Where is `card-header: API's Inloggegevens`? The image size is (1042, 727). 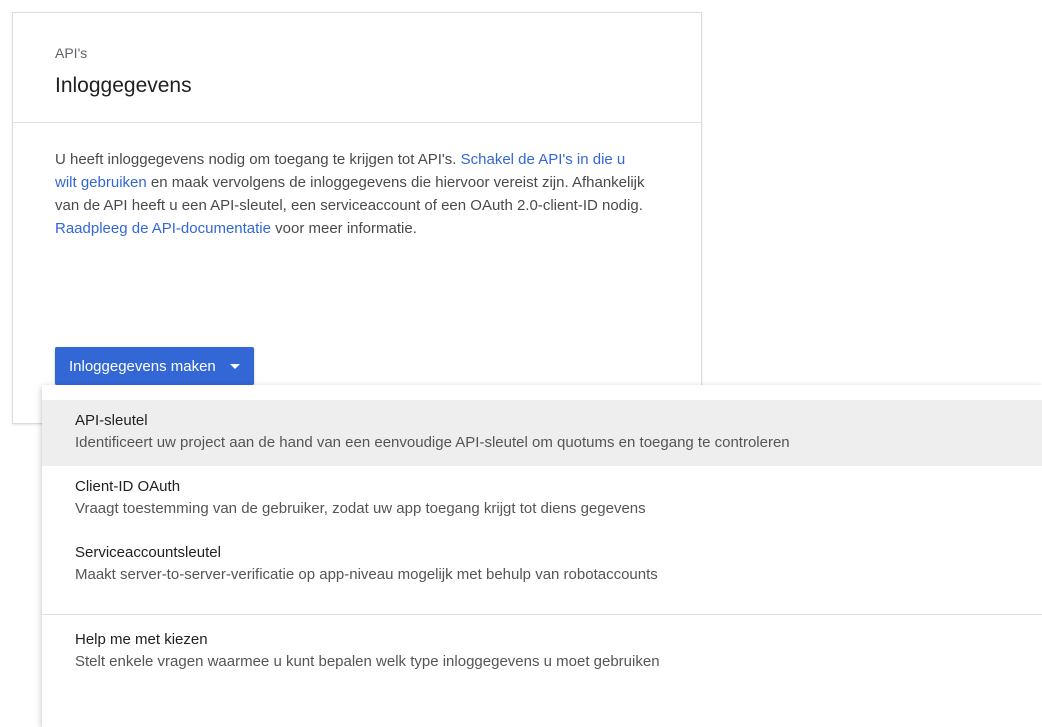
card-header: API's Inloggegevens is located at coordinates (357, 68).